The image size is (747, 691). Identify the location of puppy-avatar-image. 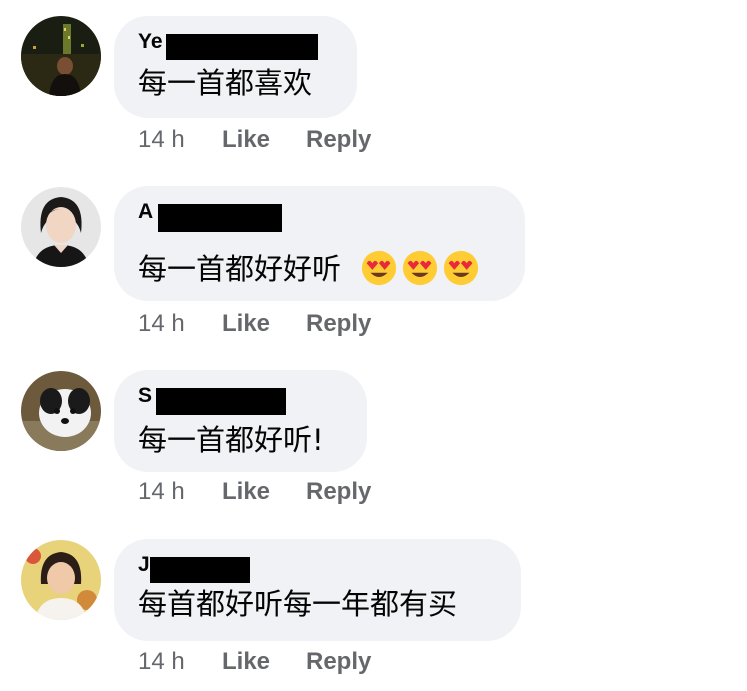
(61, 411).